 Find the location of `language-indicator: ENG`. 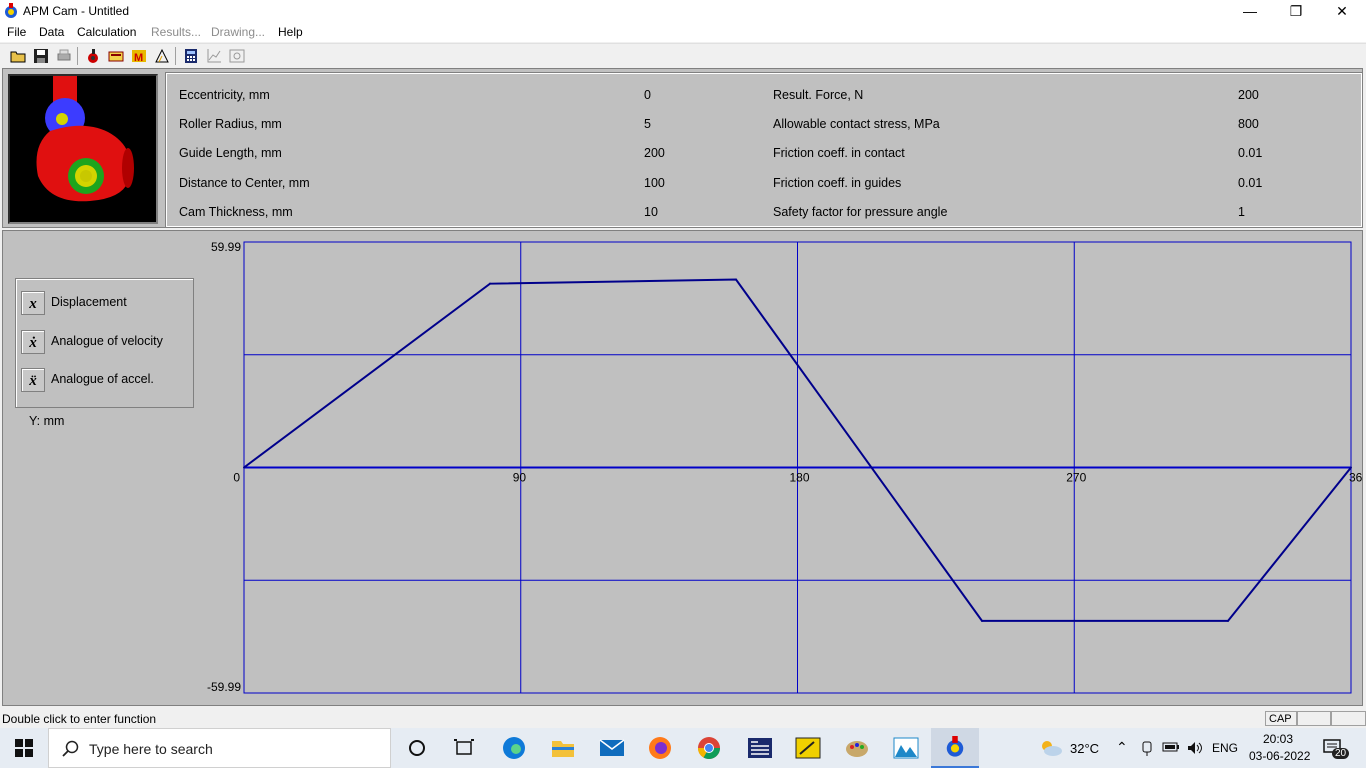

language-indicator: ENG is located at coordinates (1225, 748).